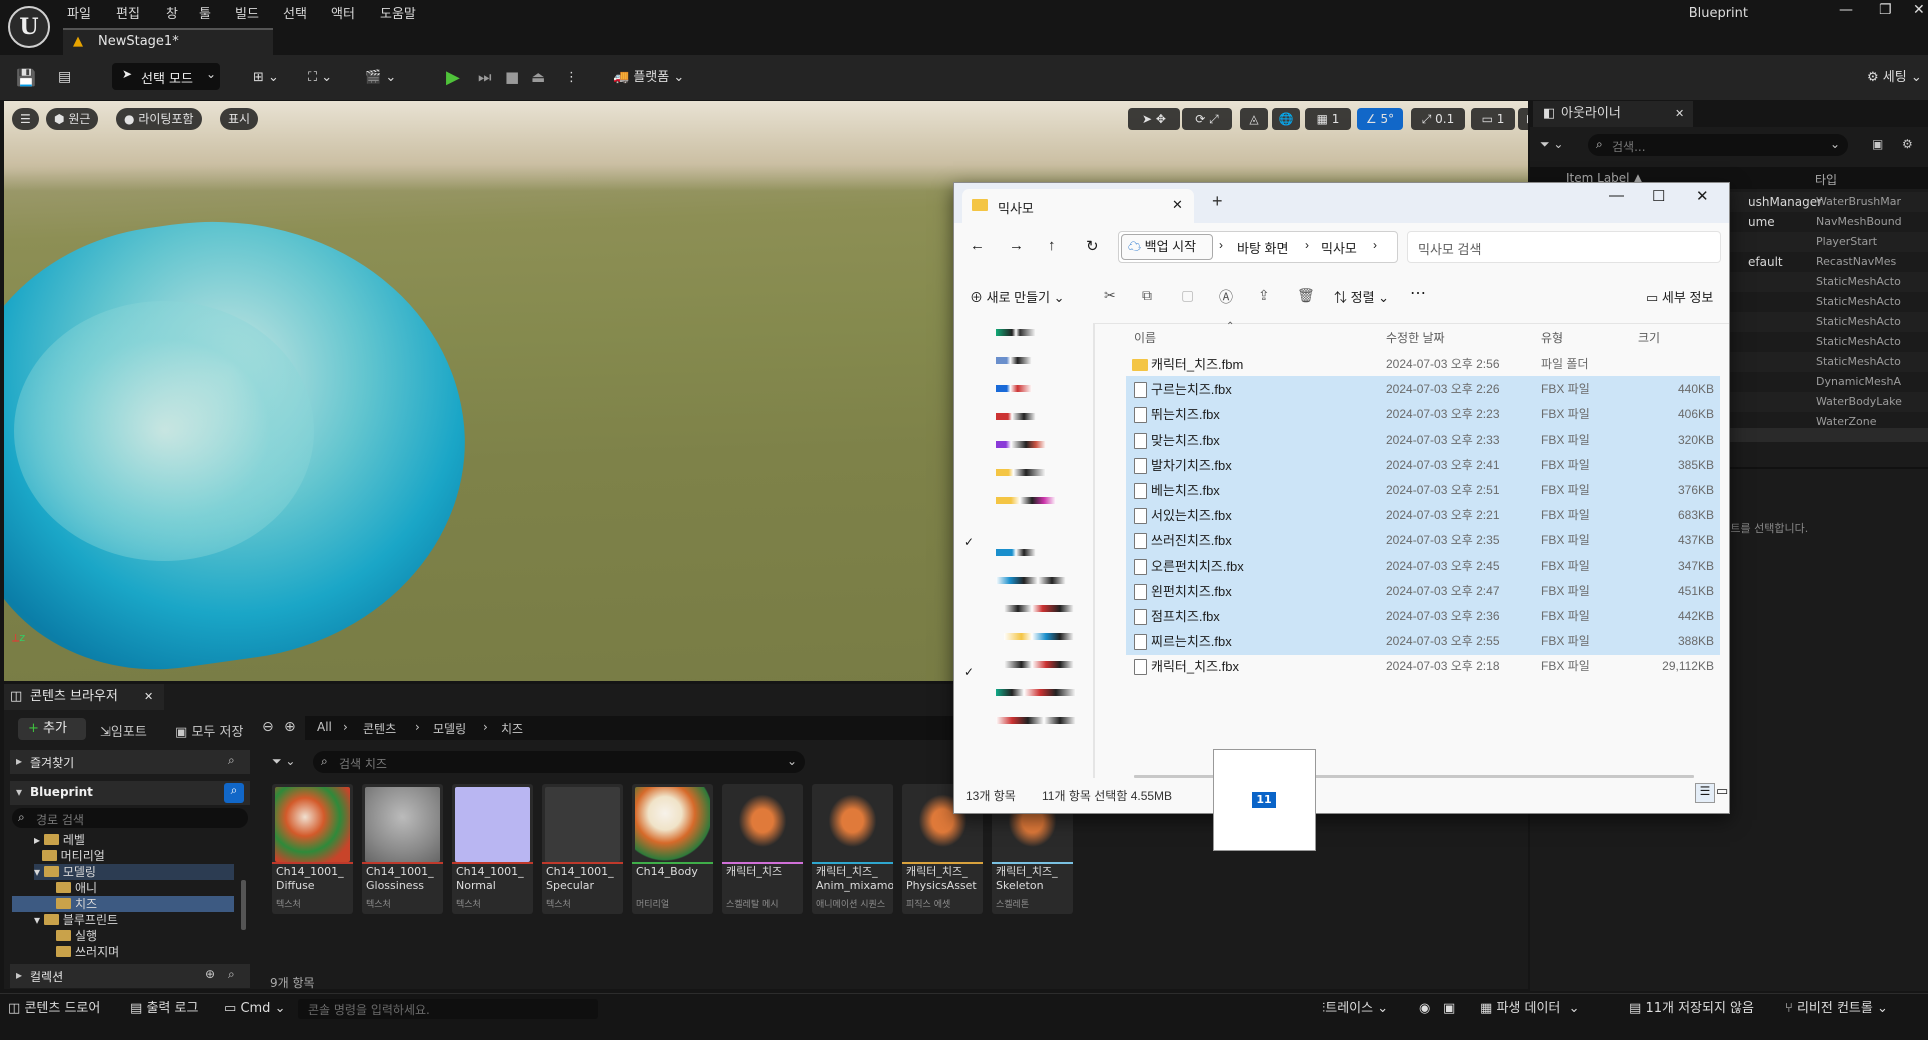 The height and width of the screenshot is (1040, 1928). I want to click on step-icon: ⏭, so click(485, 77).